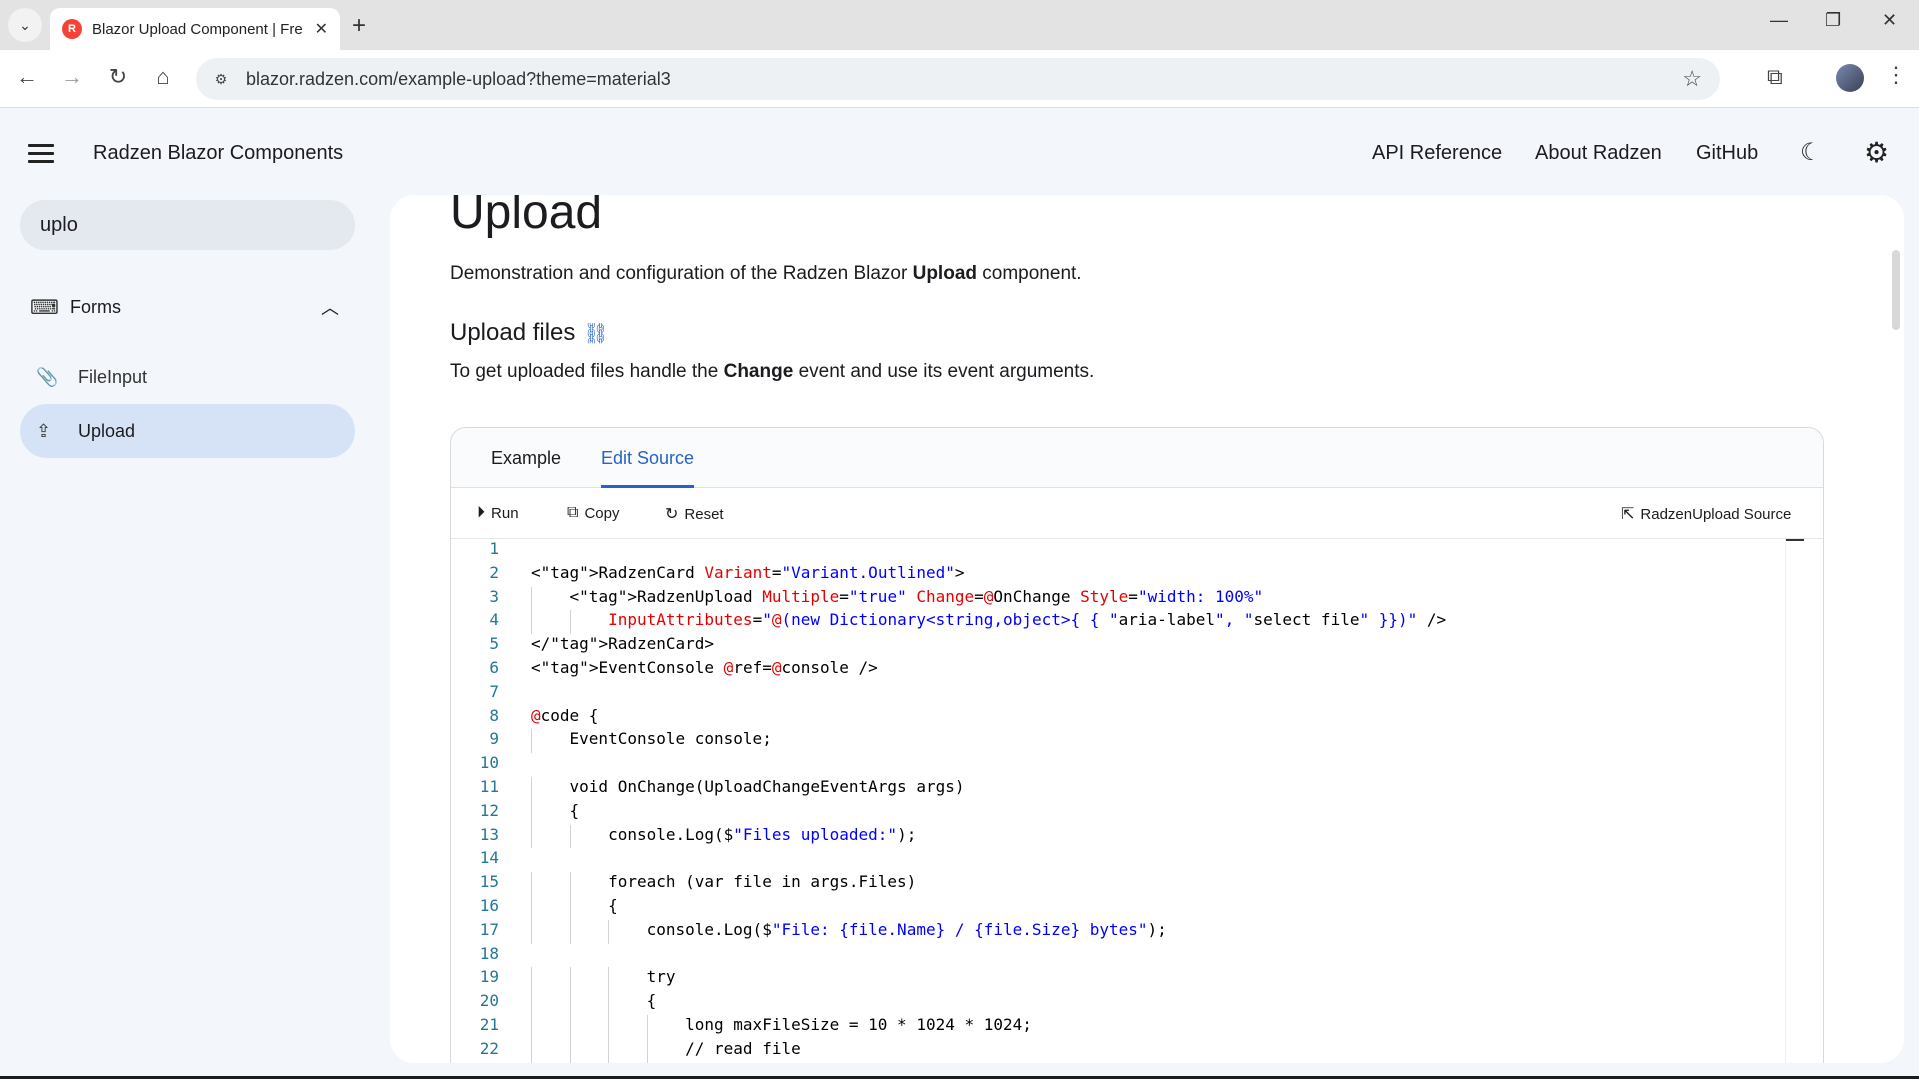 The height and width of the screenshot is (1079, 1919). Describe the element at coordinates (1706, 514) in the screenshot. I see `radzenupload-source-link: ⇱ RadzenUpload Source` at that location.